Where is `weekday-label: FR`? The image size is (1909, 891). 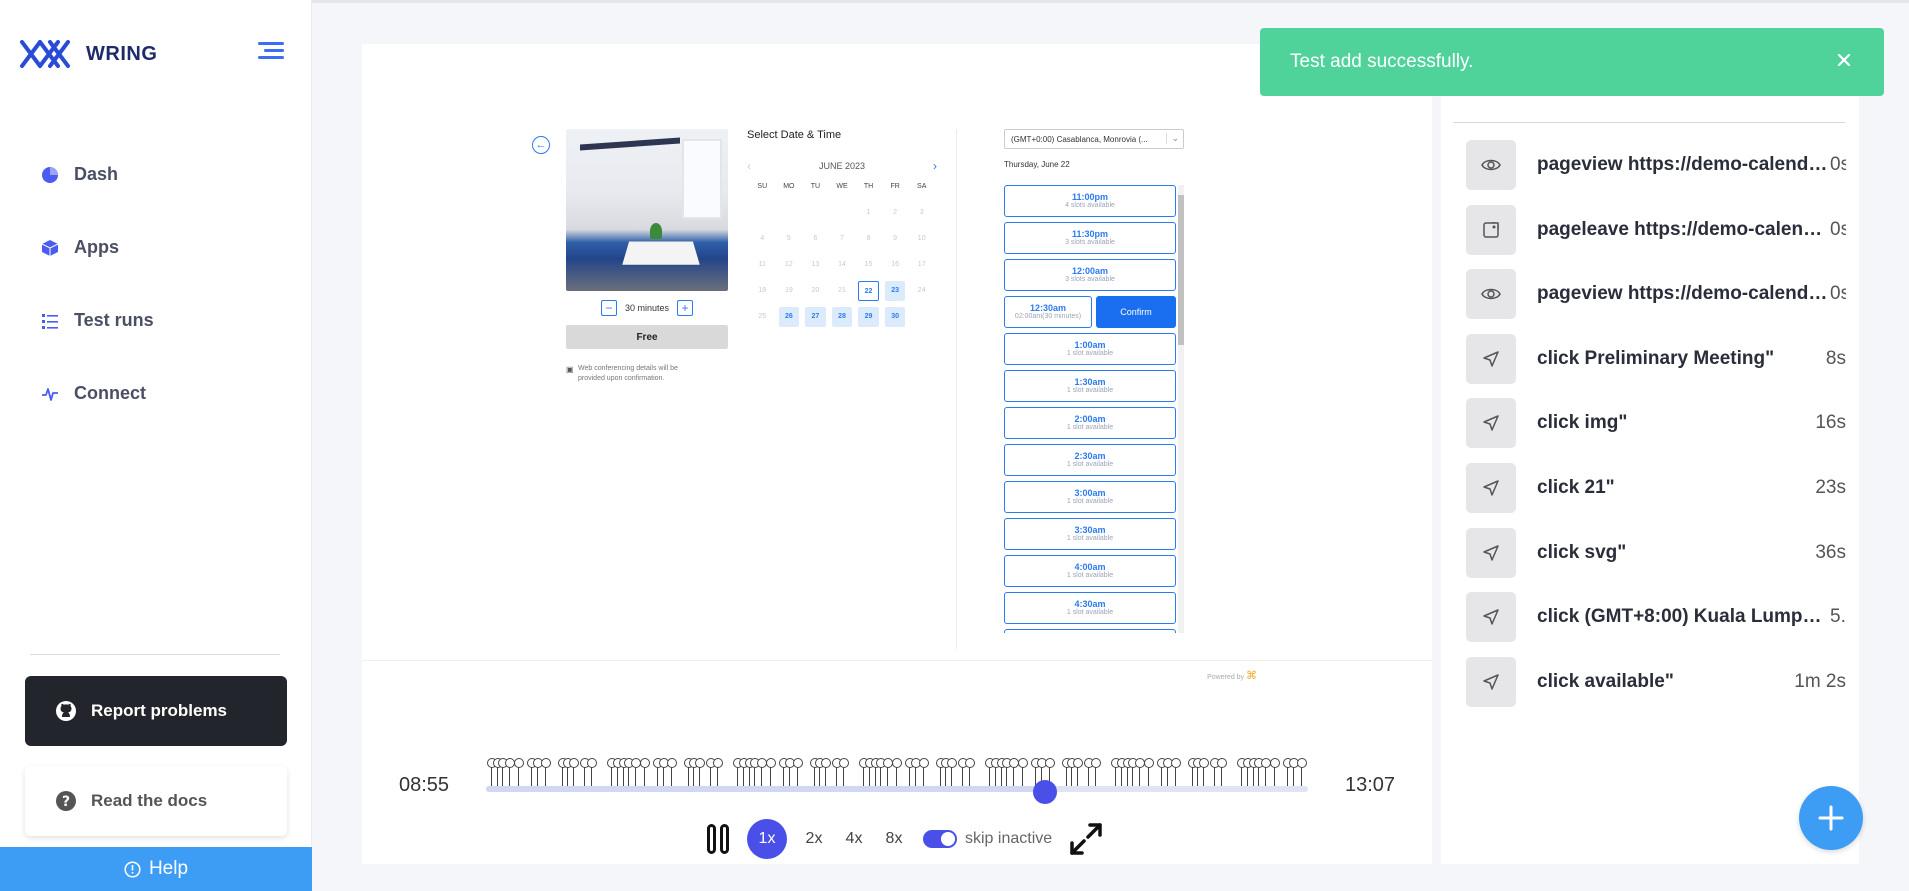 weekday-label: FR is located at coordinates (895, 186).